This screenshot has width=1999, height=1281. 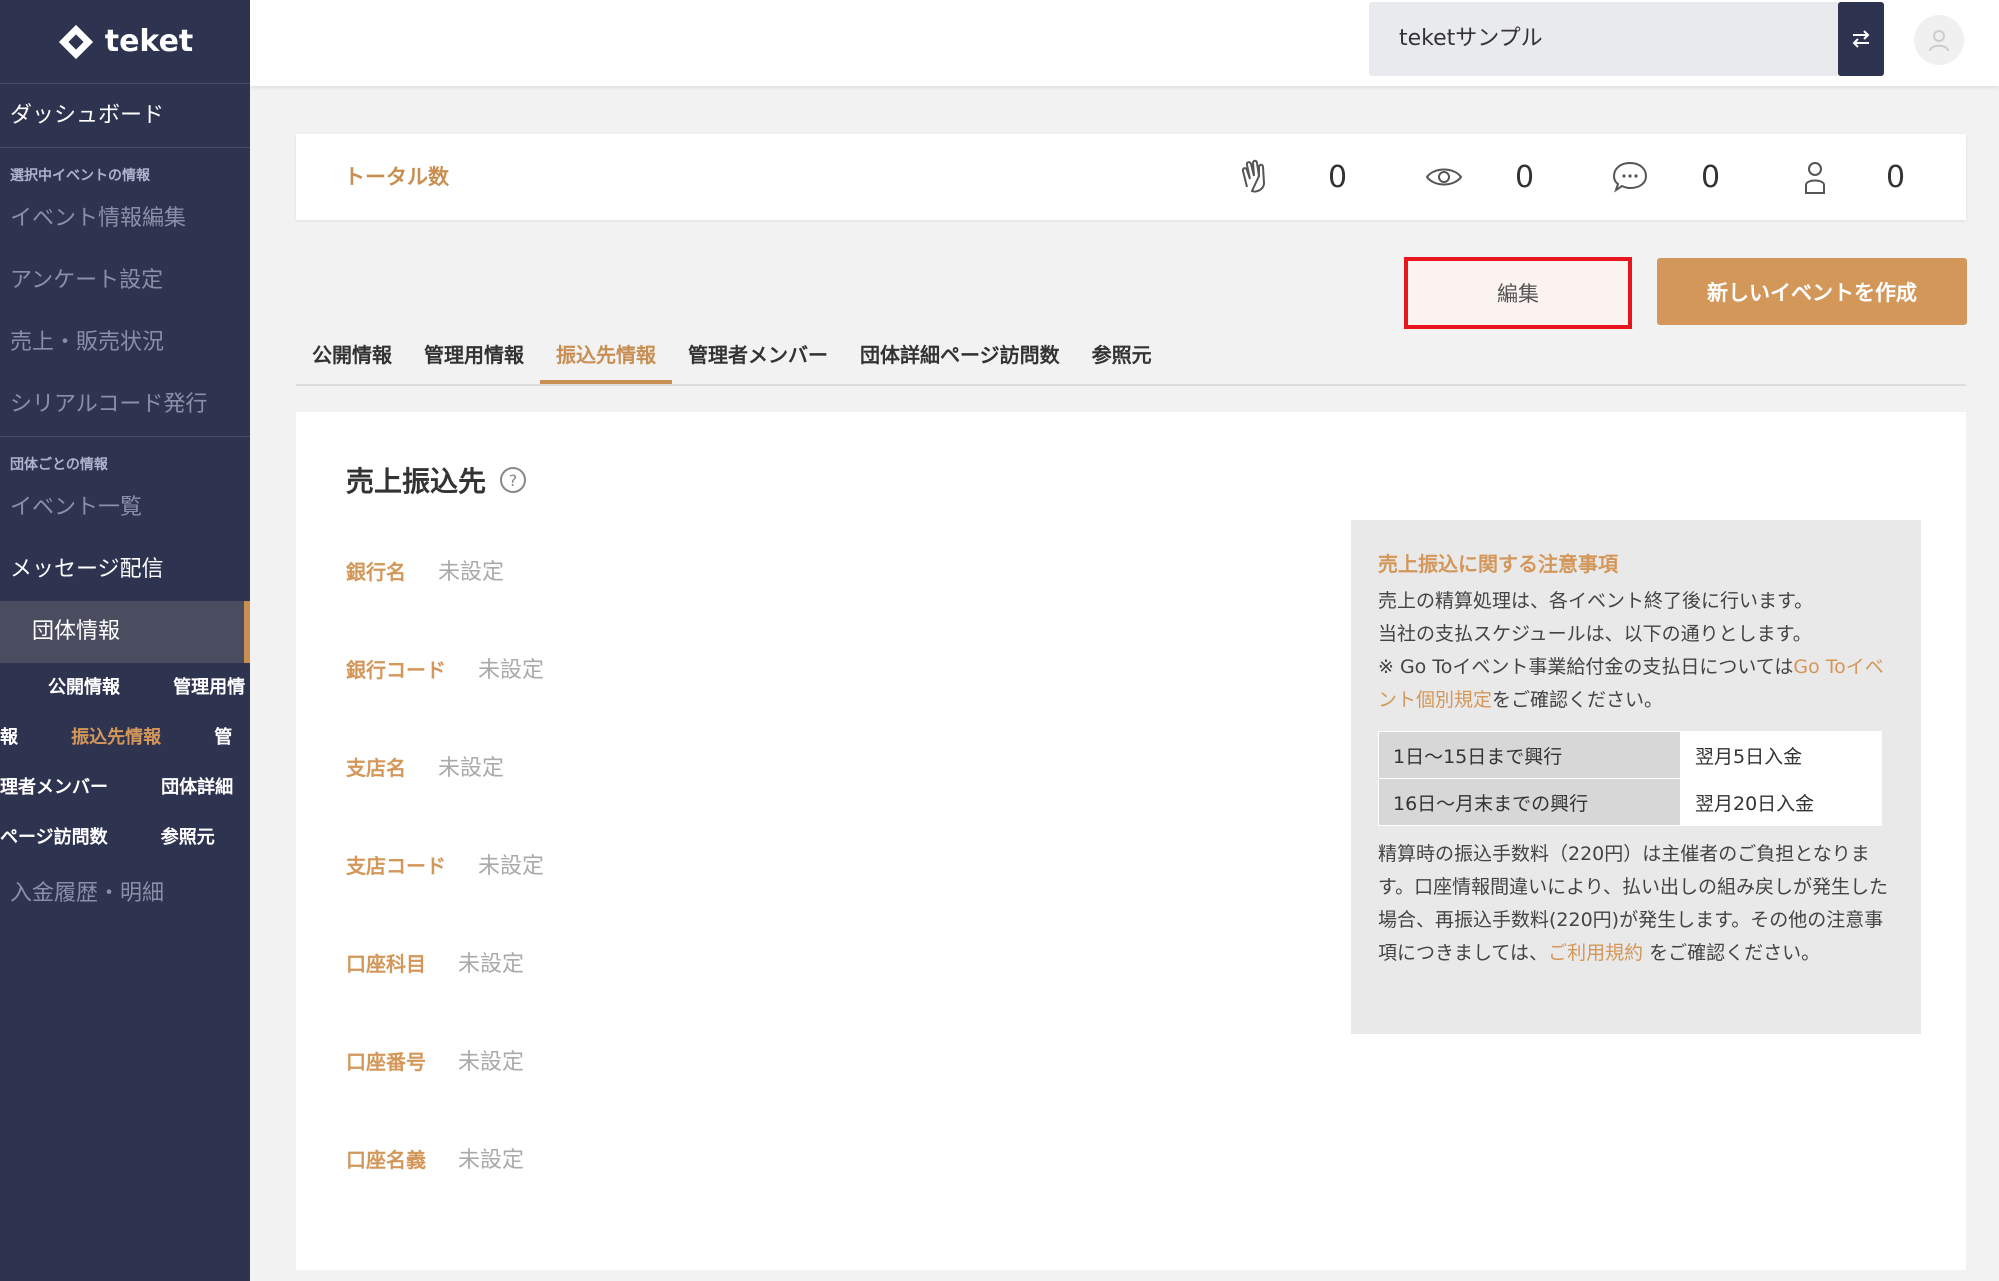 I want to click on field-bank-name: 銀行名 未設定, so click(x=425, y=570).